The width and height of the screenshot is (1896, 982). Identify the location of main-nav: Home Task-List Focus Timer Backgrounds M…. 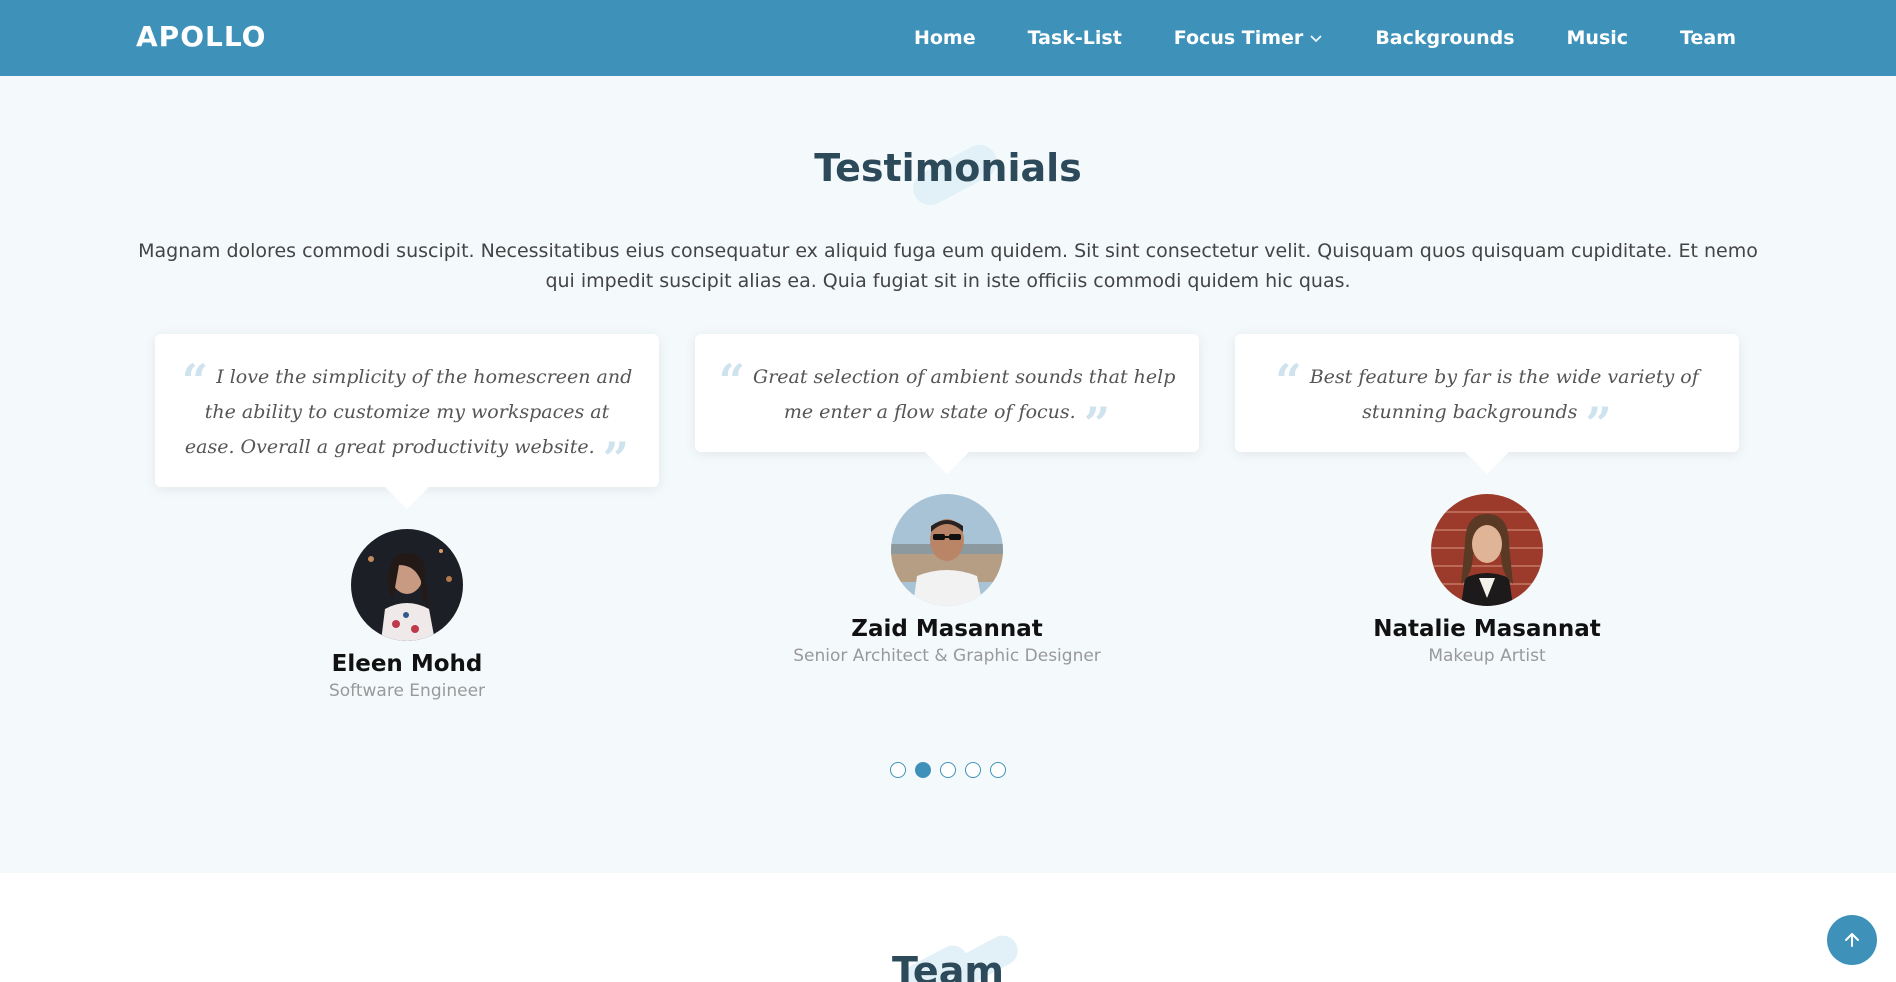
(1299, 38).